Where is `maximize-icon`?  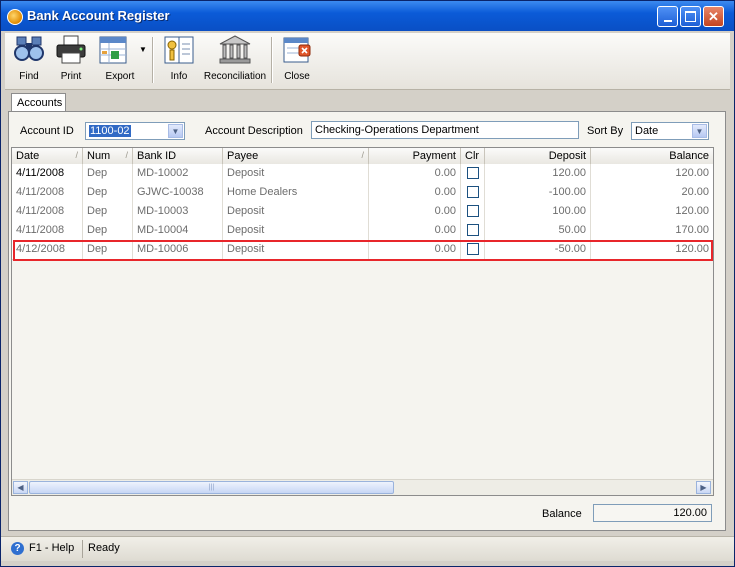 maximize-icon is located at coordinates (690, 16).